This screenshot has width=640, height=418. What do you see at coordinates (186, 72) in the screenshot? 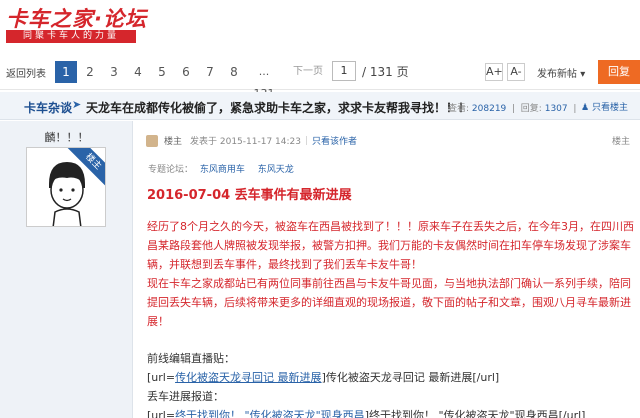
I see `page-6-button: 6` at bounding box center [186, 72].